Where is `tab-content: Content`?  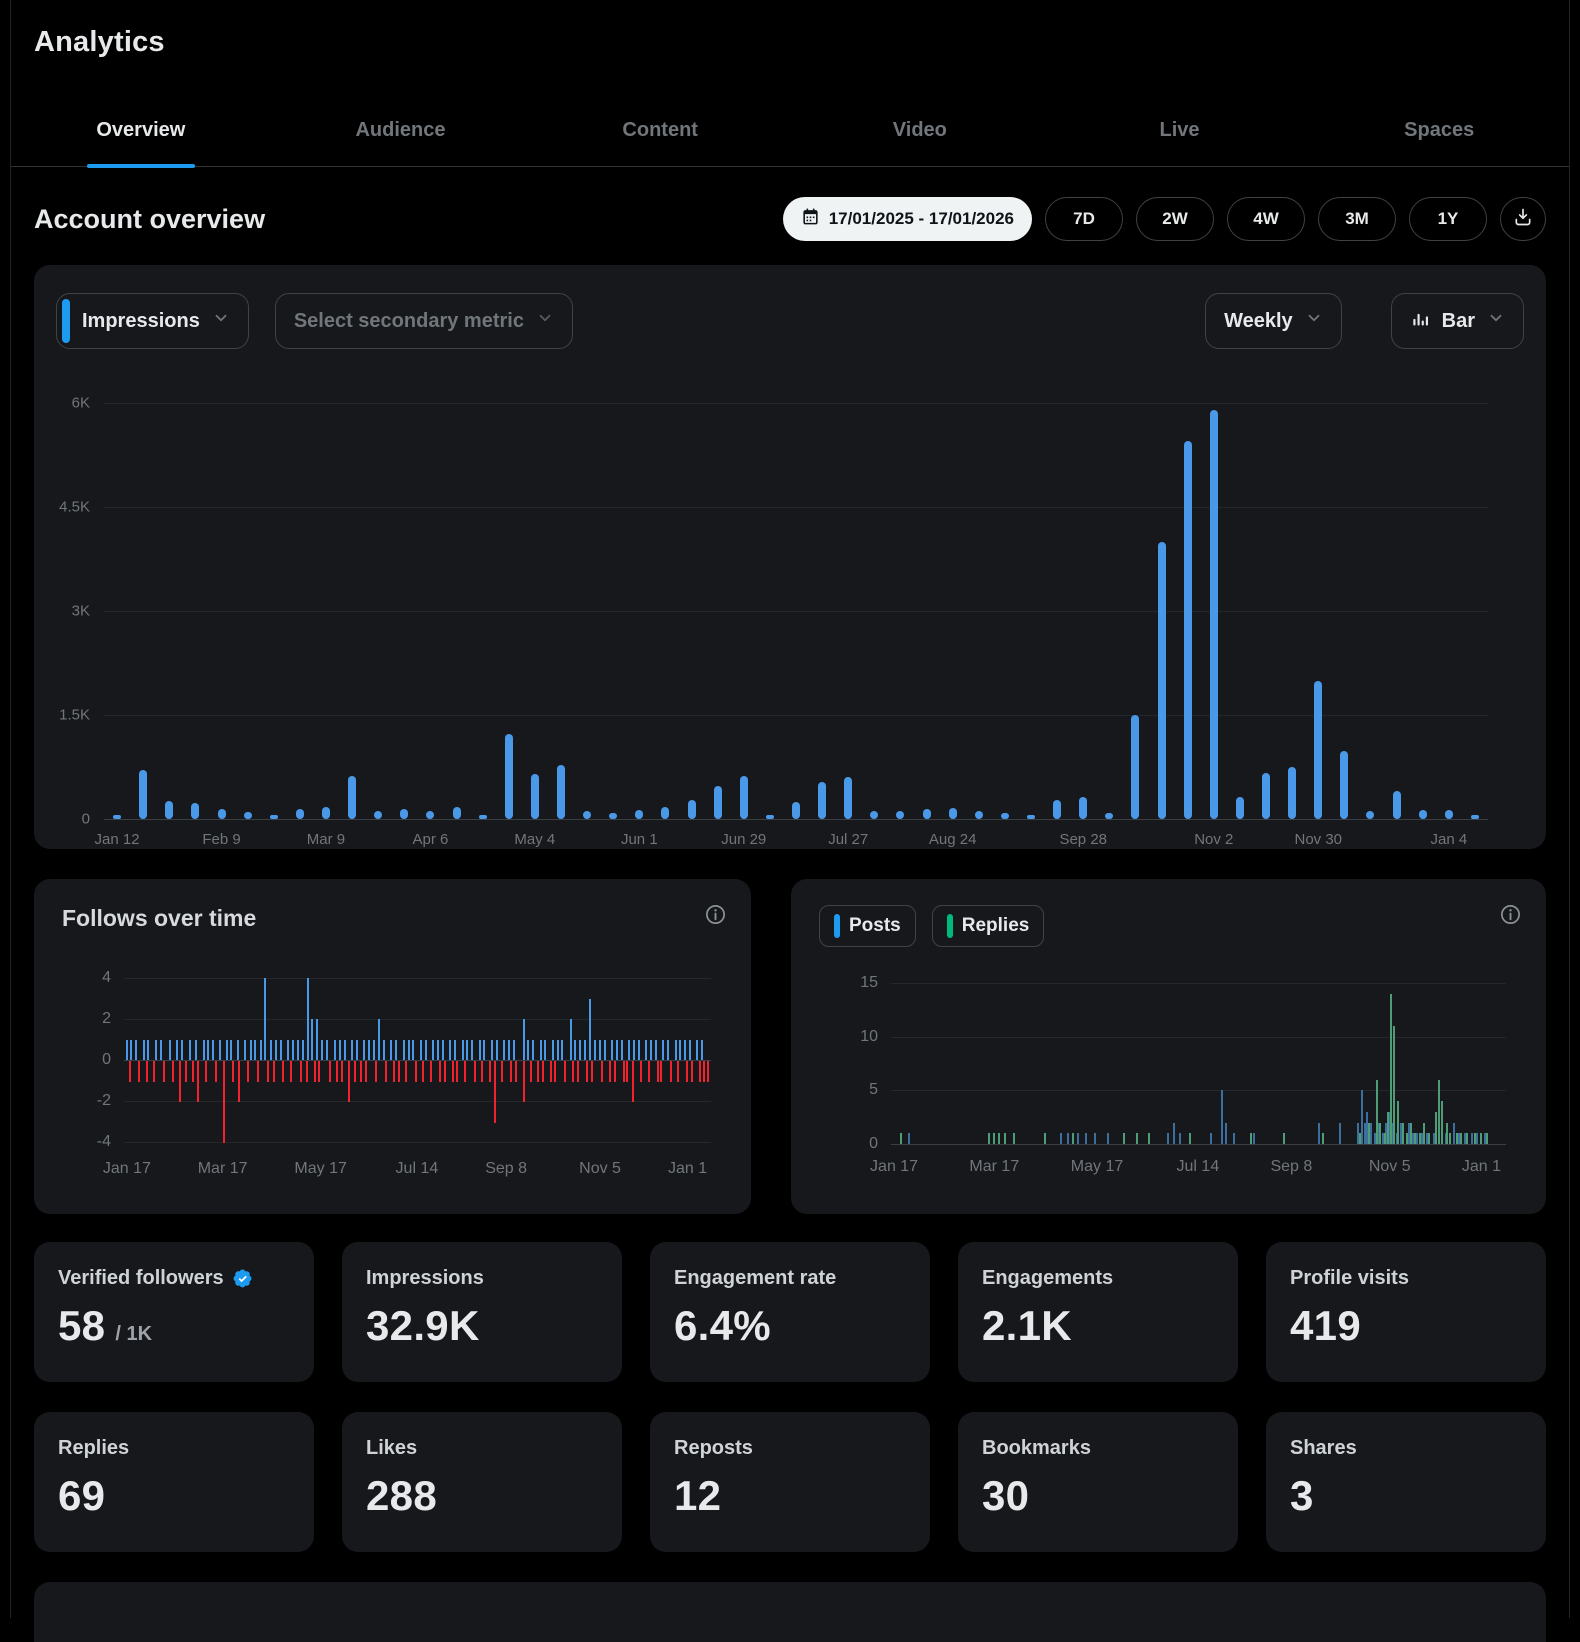
tab-content: Content is located at coordinates (660, 130).